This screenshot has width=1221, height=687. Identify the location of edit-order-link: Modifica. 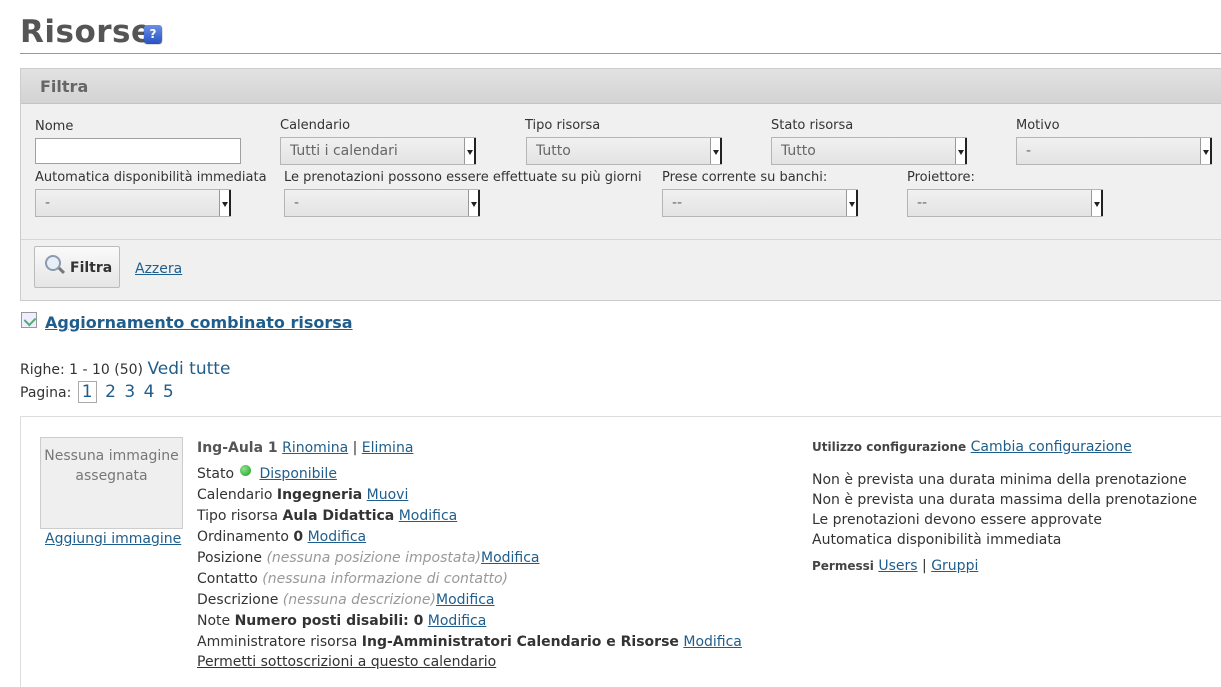
(337, 537).